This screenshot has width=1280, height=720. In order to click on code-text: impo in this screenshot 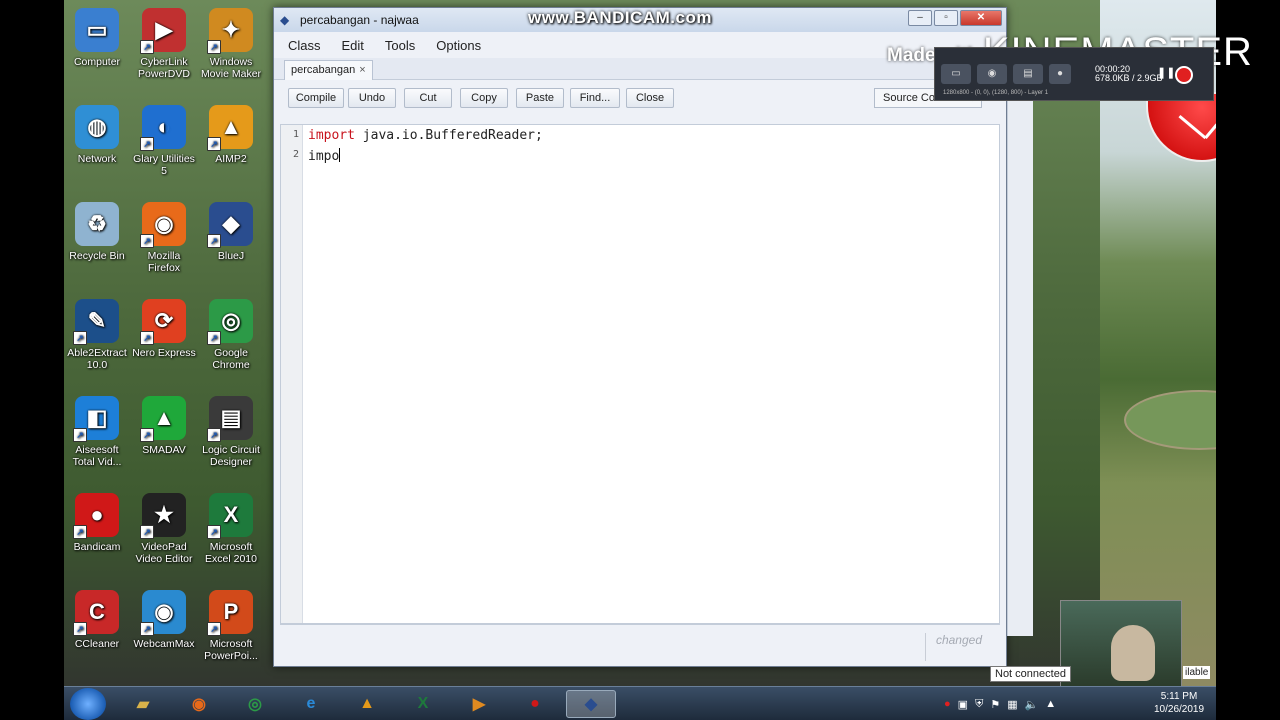, I will do `click(324, 156)`.